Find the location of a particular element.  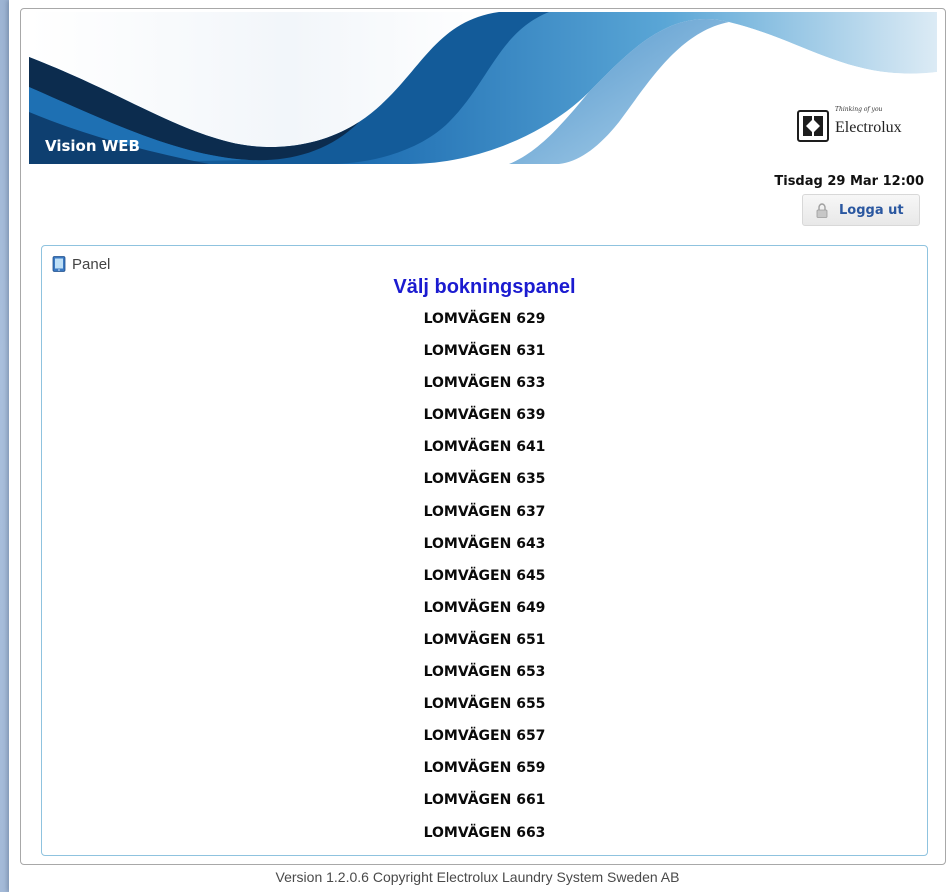

list-item: LOMVÄGEN 631 is located at coordinates (484, 358).